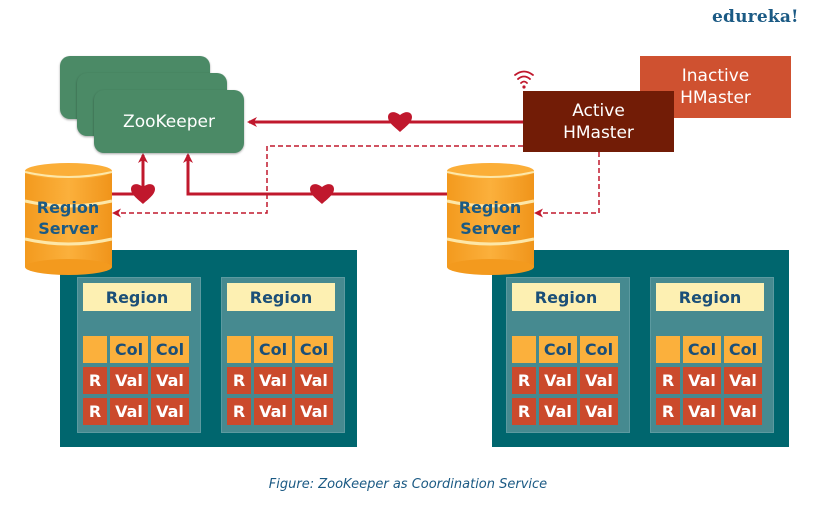  What do you see at coordinates (490, 207) in the screenshot?
I see `region-server-2-line1: Region` at bounding box center [490, 207].